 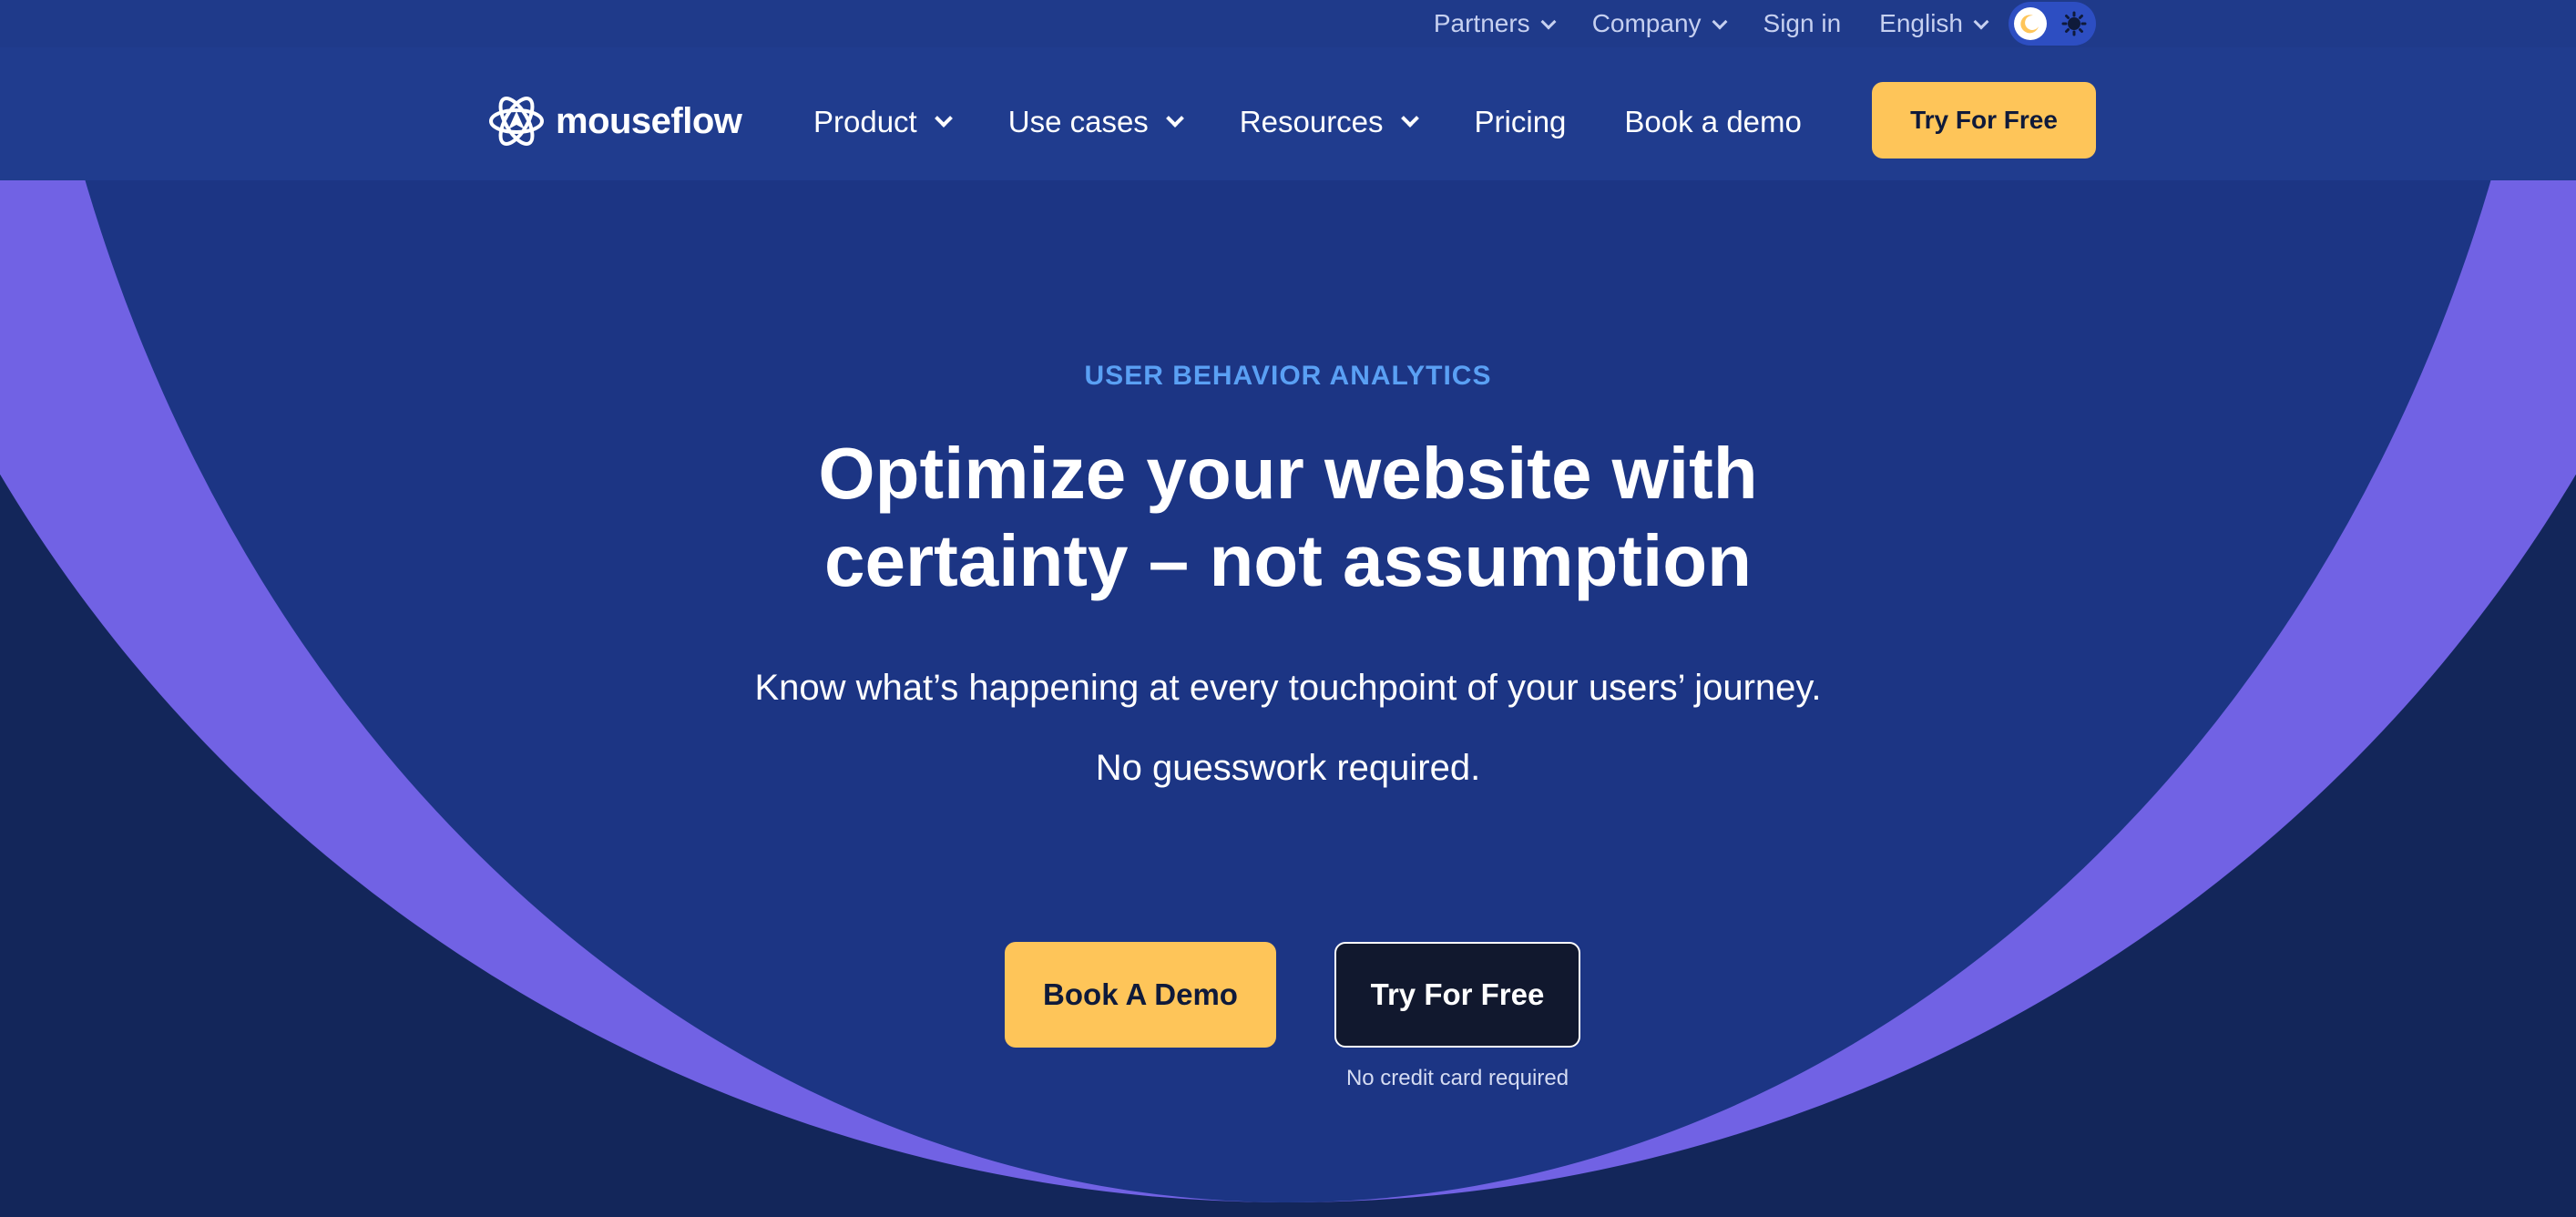 I want to click on language-selector: English, so click(x=1934, y=23).